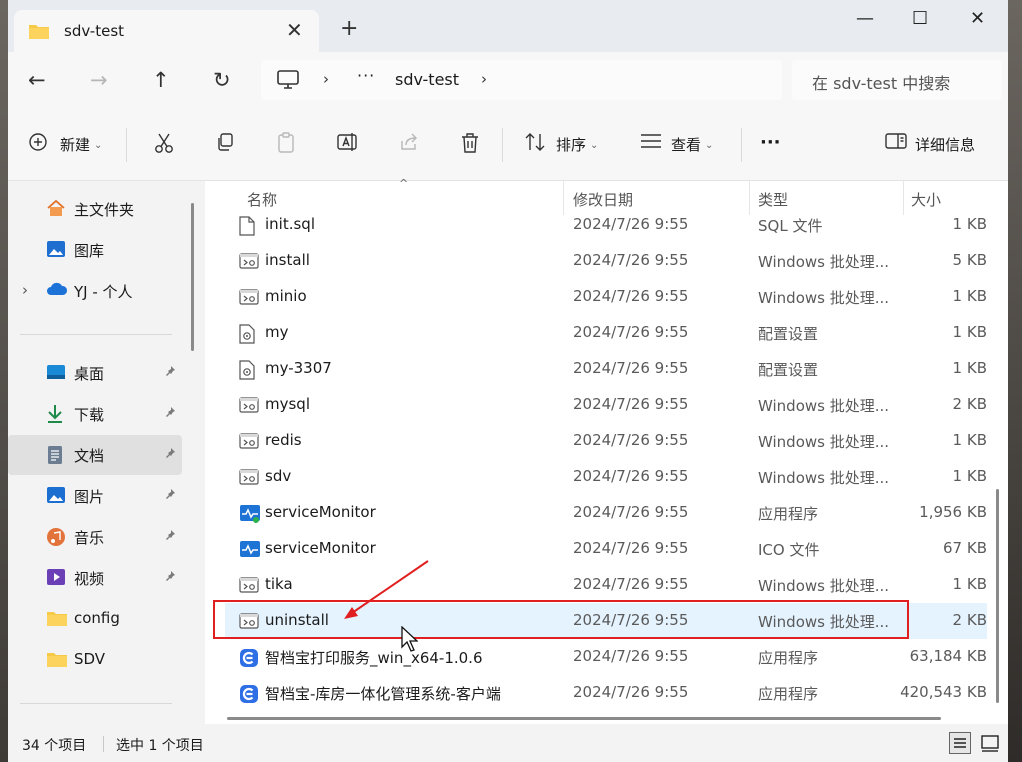 Image resolution: width=1022 pixels, height=762 pixels. I want to click on sidebar-item-label: 下载, so click(89, 415).